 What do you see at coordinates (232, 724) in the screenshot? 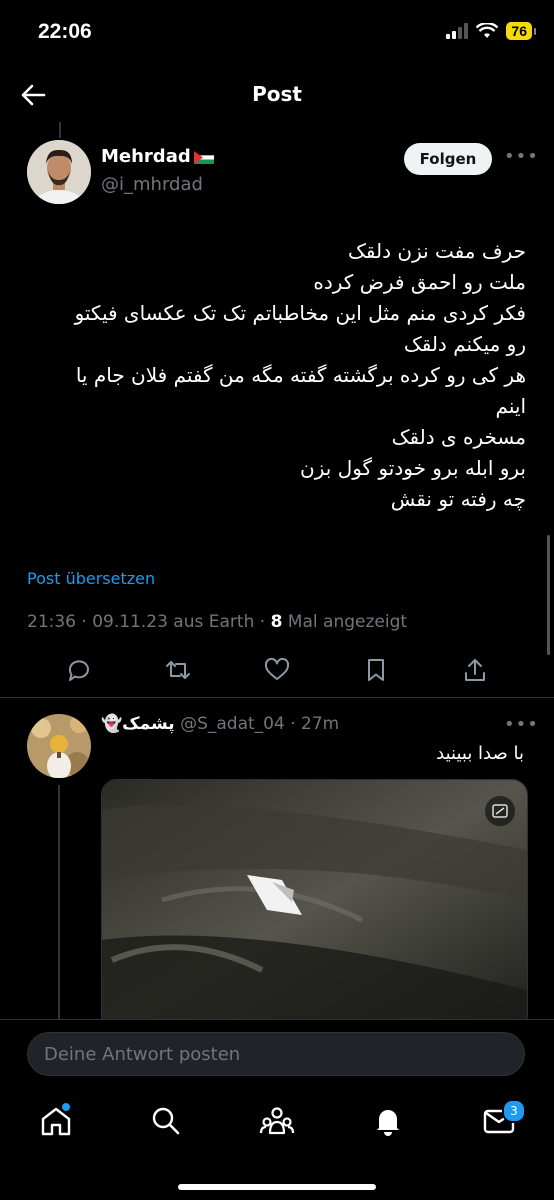
I see `reply-author-handle: @S_adat_04` at bounding box center [232, 724].